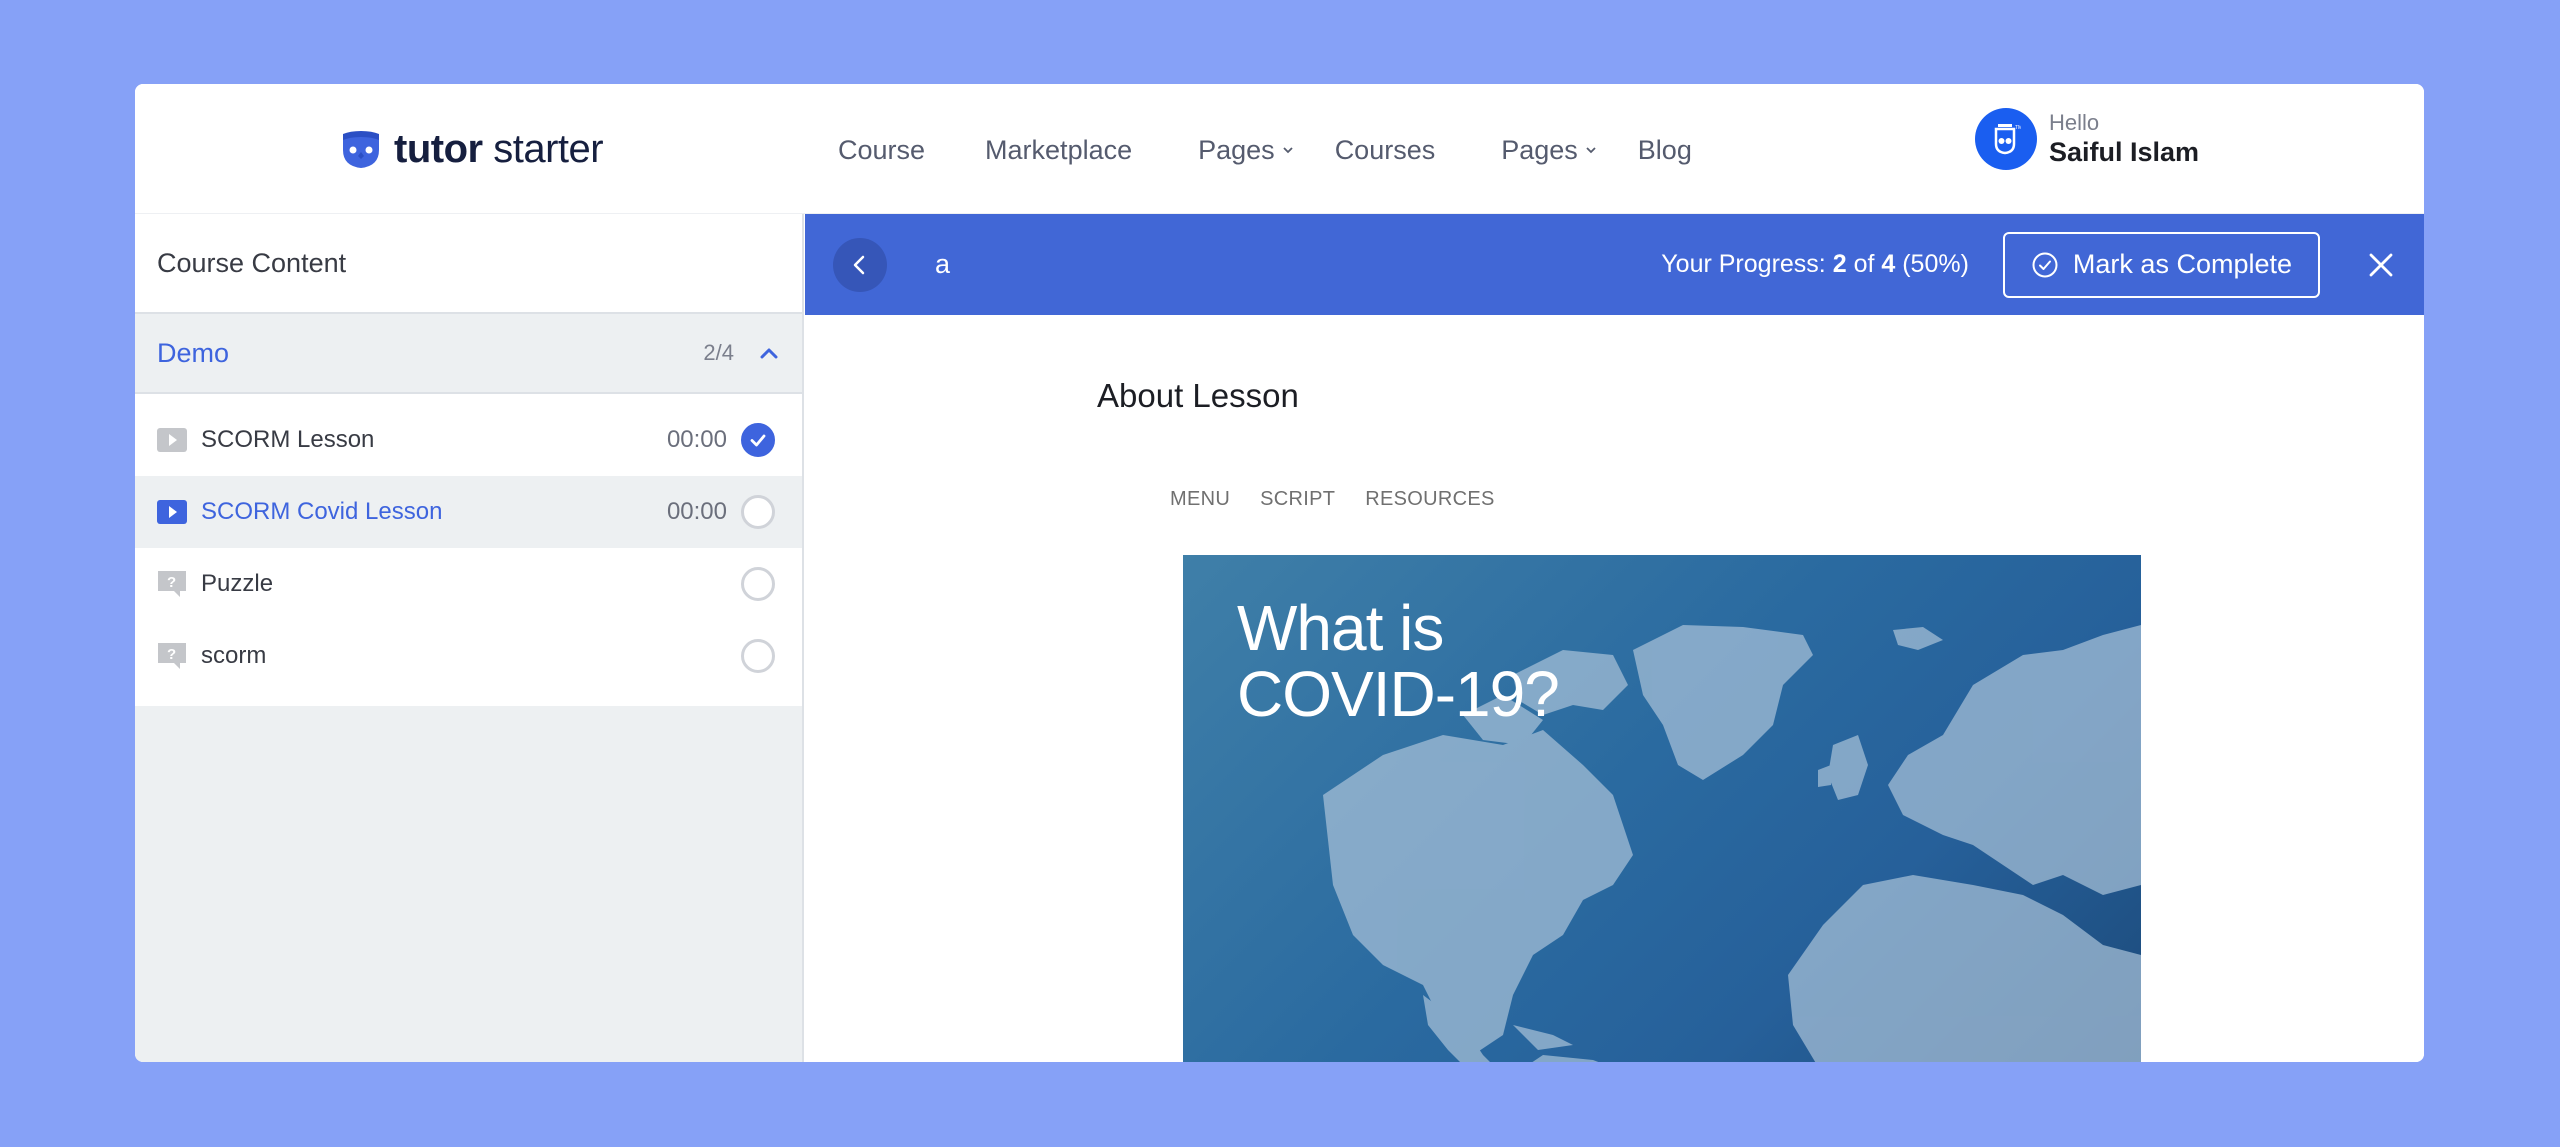  What do you see at coordinates (1198, 395) in the screenshot?
I see `about-lesson-heading: About Lesson` at bounding box center [1198, 395].